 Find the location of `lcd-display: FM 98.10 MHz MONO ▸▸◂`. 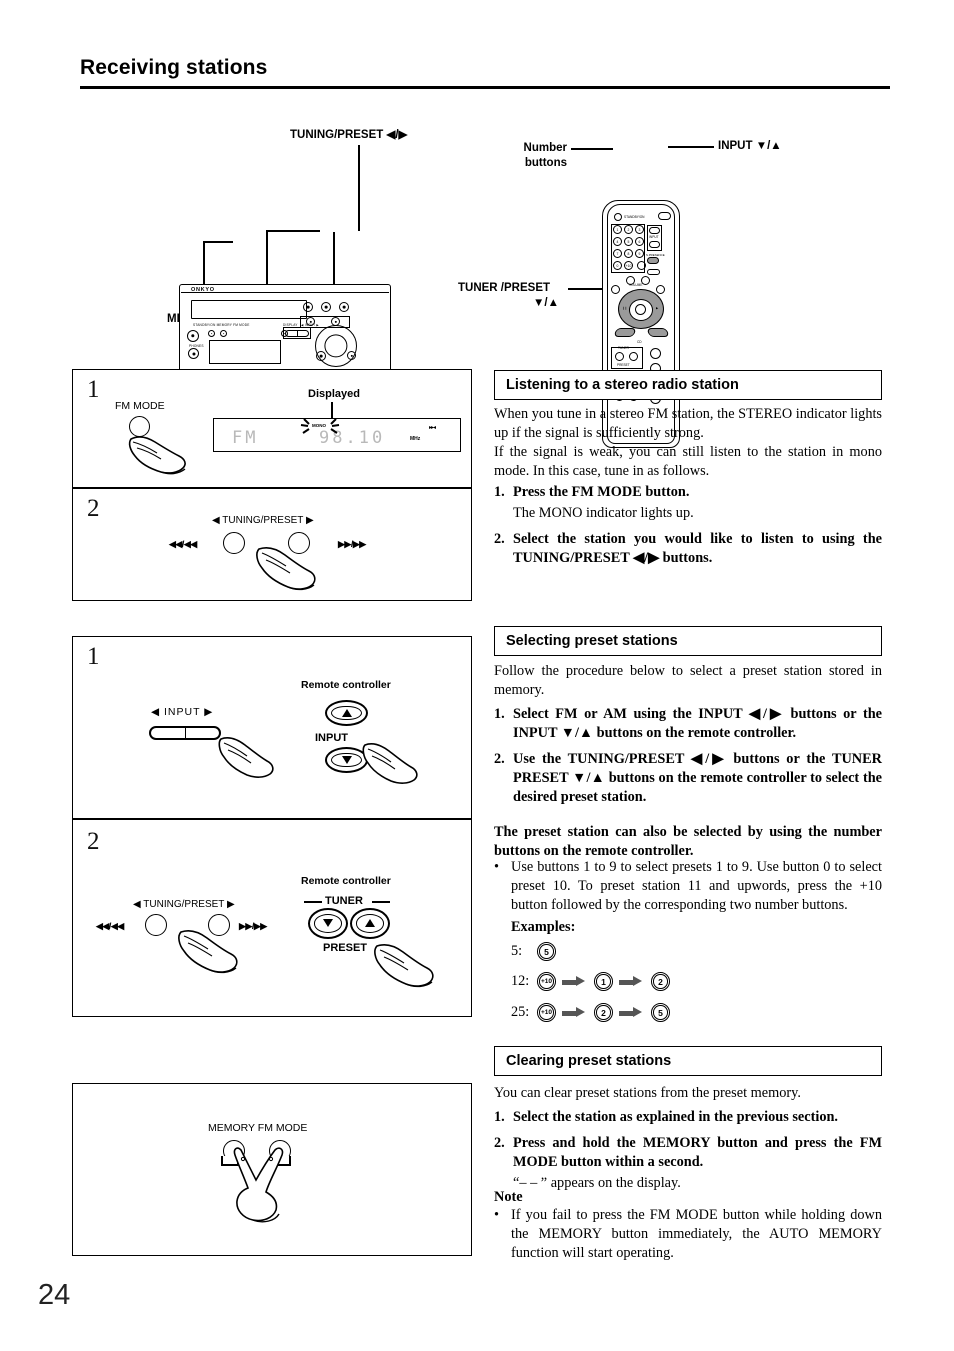

lcd-display: FM 98.10 MHz MONO ▸▸◂ is located at coordinates (337, 435).